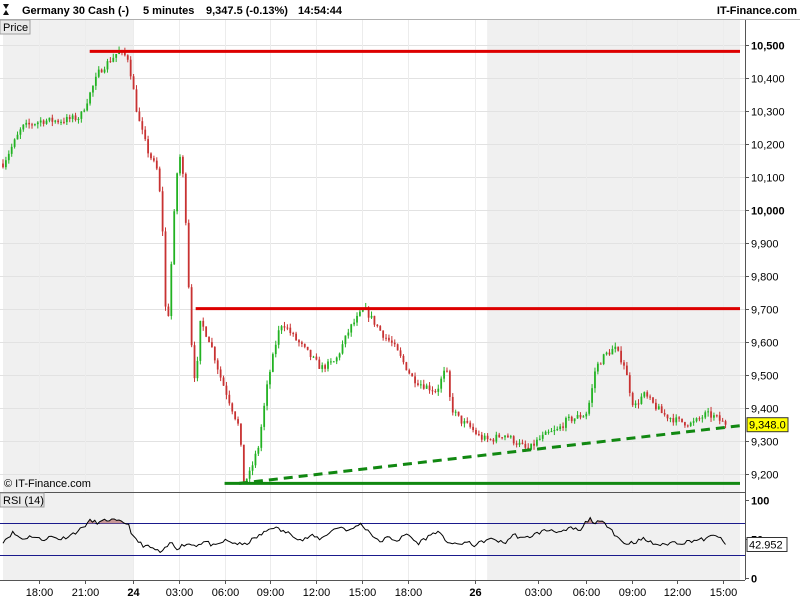 The image size is (800, 600). I want to click on time-tick-label: 18:00, so click(409, 593).